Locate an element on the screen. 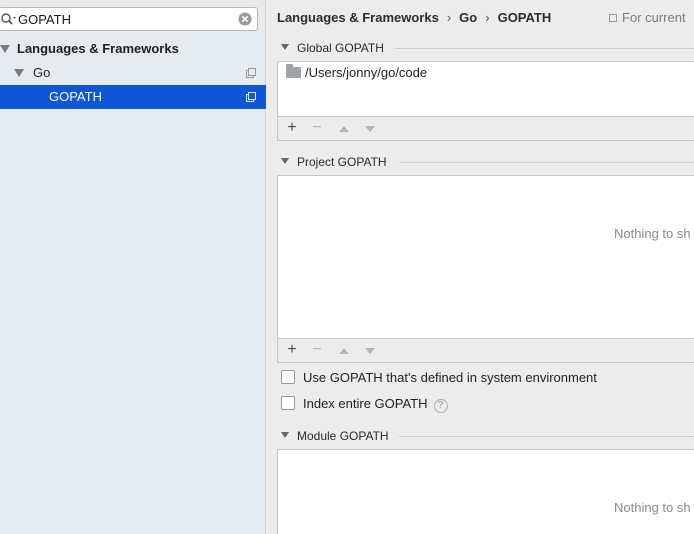 The width and height of the screenshot is (694, 534). search-input: GOPATH is located at coordinates (44, 19).